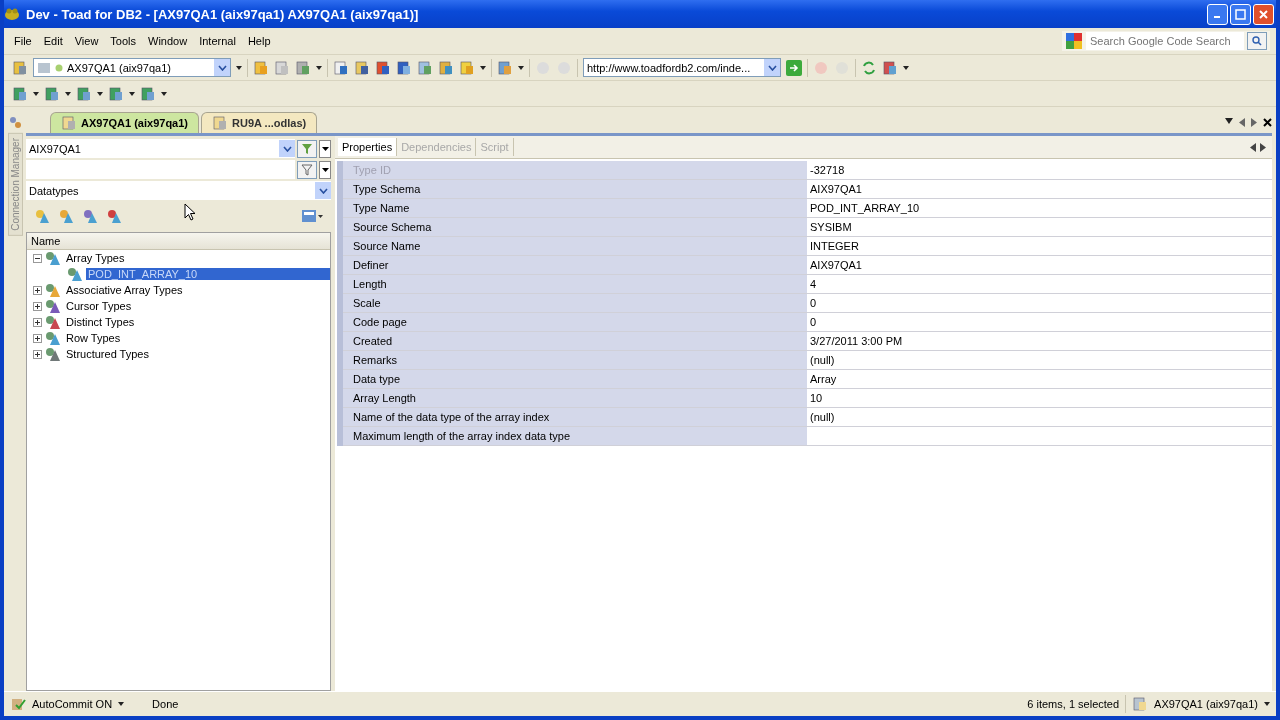 The width and height of the screenshot is (1280, 720). I want to click on property-name: Name of the data type of the array index, so click(575, 417).